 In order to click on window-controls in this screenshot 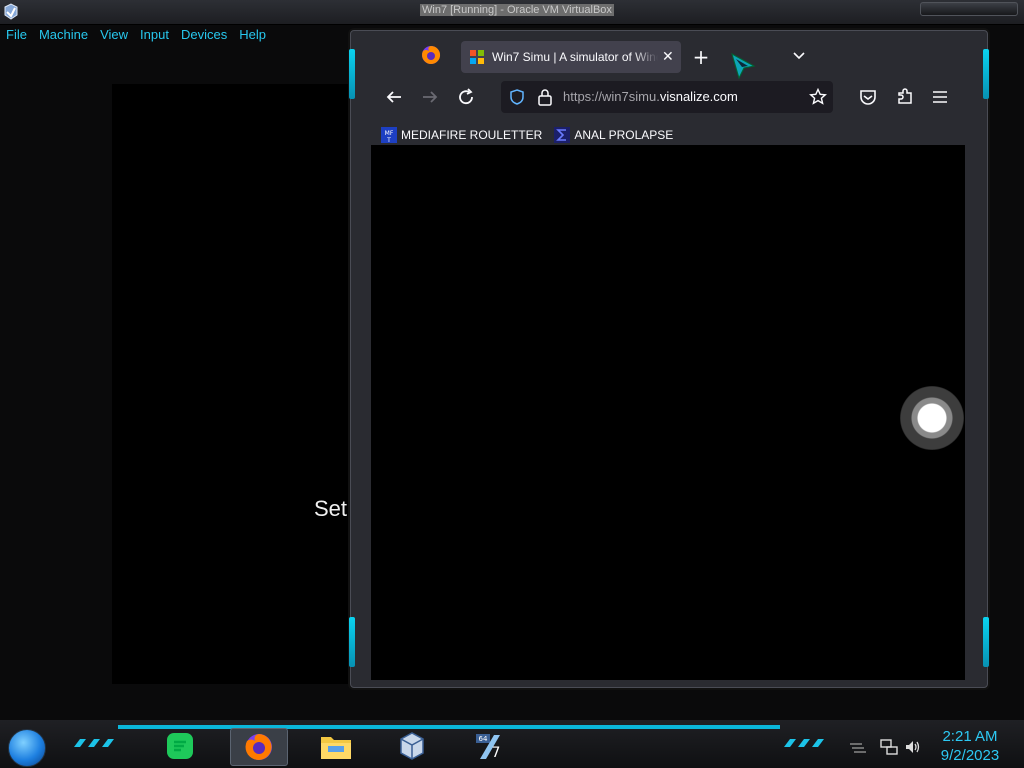, I will do `click(969, 9)`.